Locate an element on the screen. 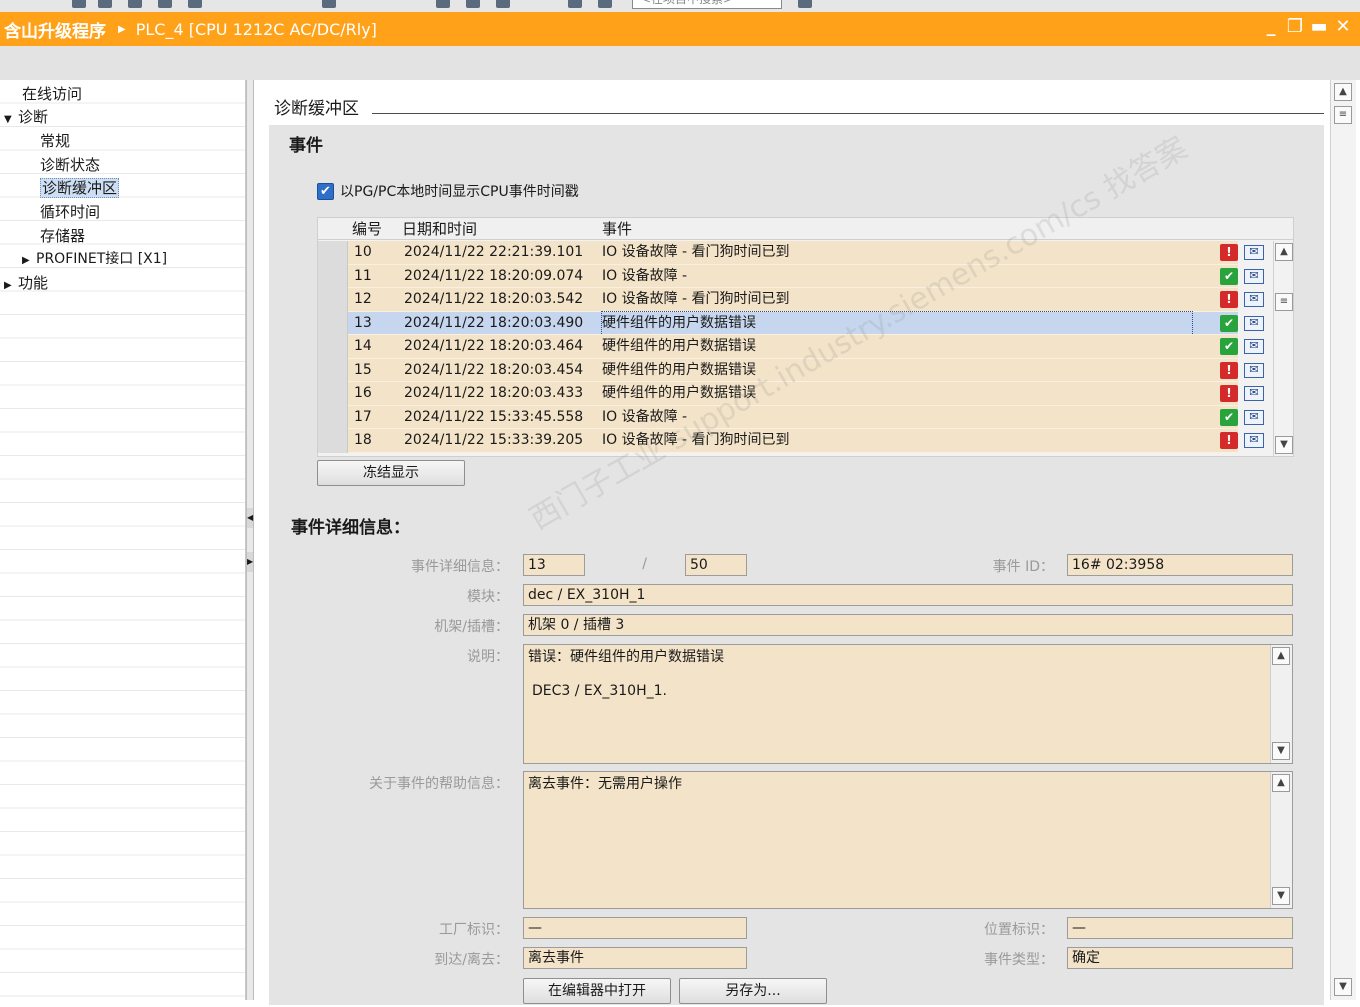 This screenshot has width=1360, height=1007. detail-index-field: 13 is located at coordinates (554, 565).